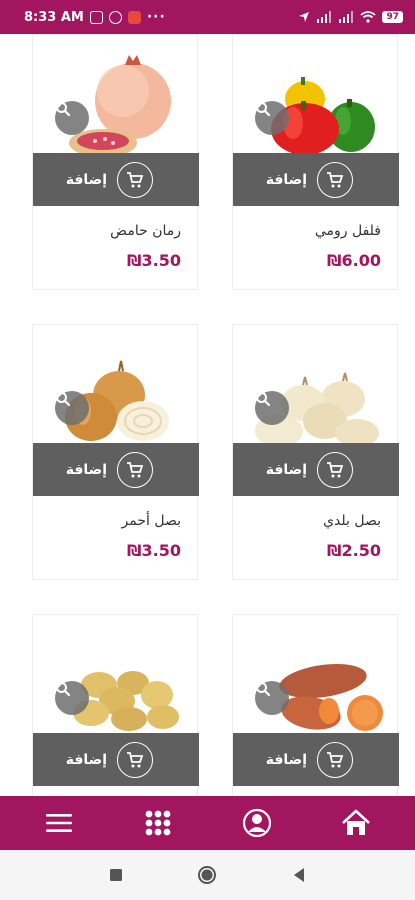 This screenshot has height=900, width=415. Describe the element at coordinates (354, 260) in the screenshot. I see `product-price: ₪6.00` at that location.